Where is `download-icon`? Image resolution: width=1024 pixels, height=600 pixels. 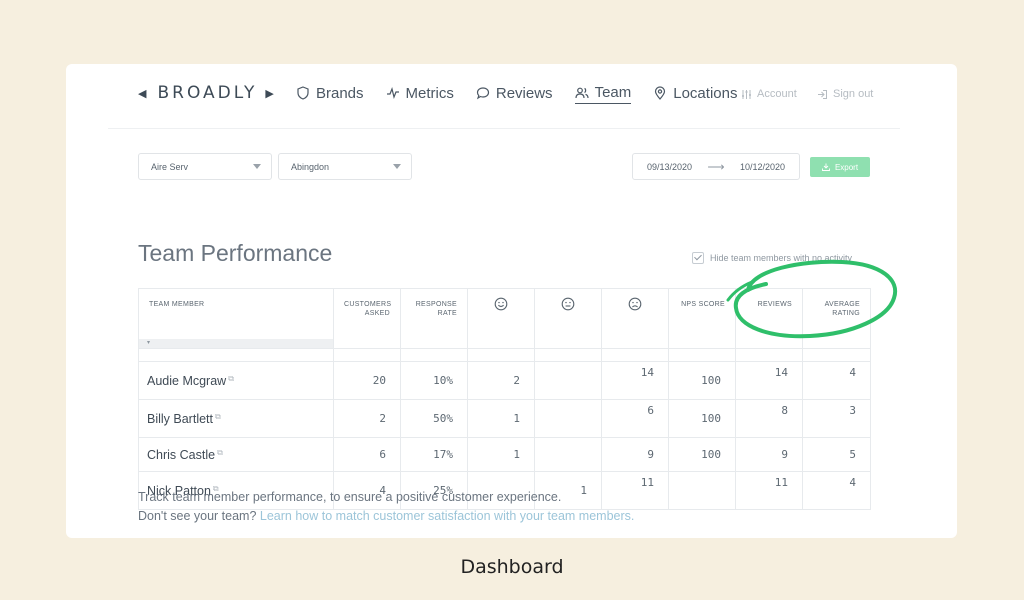 download-icon is located at coordinates (825, 167).